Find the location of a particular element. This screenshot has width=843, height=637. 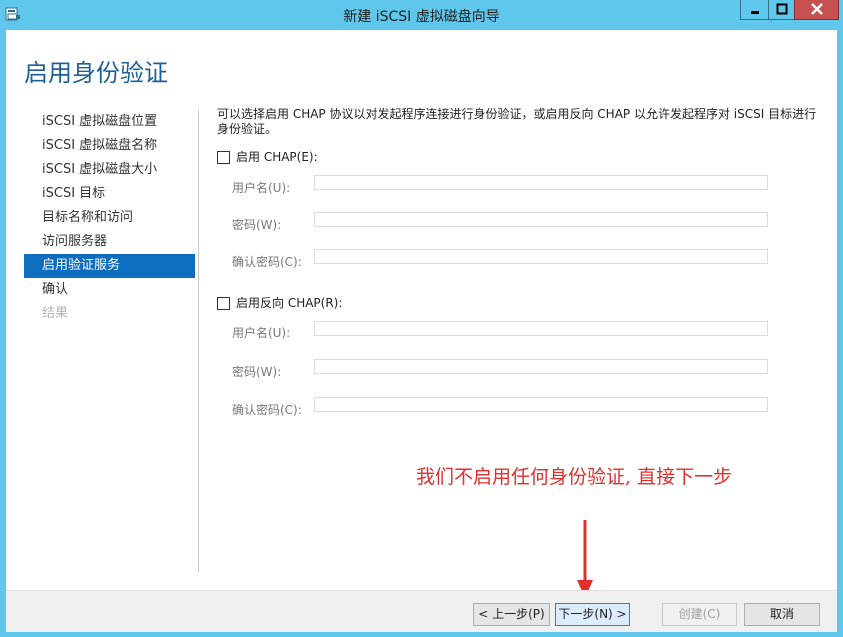

maximize-icon is located at coordinates (781, 9).